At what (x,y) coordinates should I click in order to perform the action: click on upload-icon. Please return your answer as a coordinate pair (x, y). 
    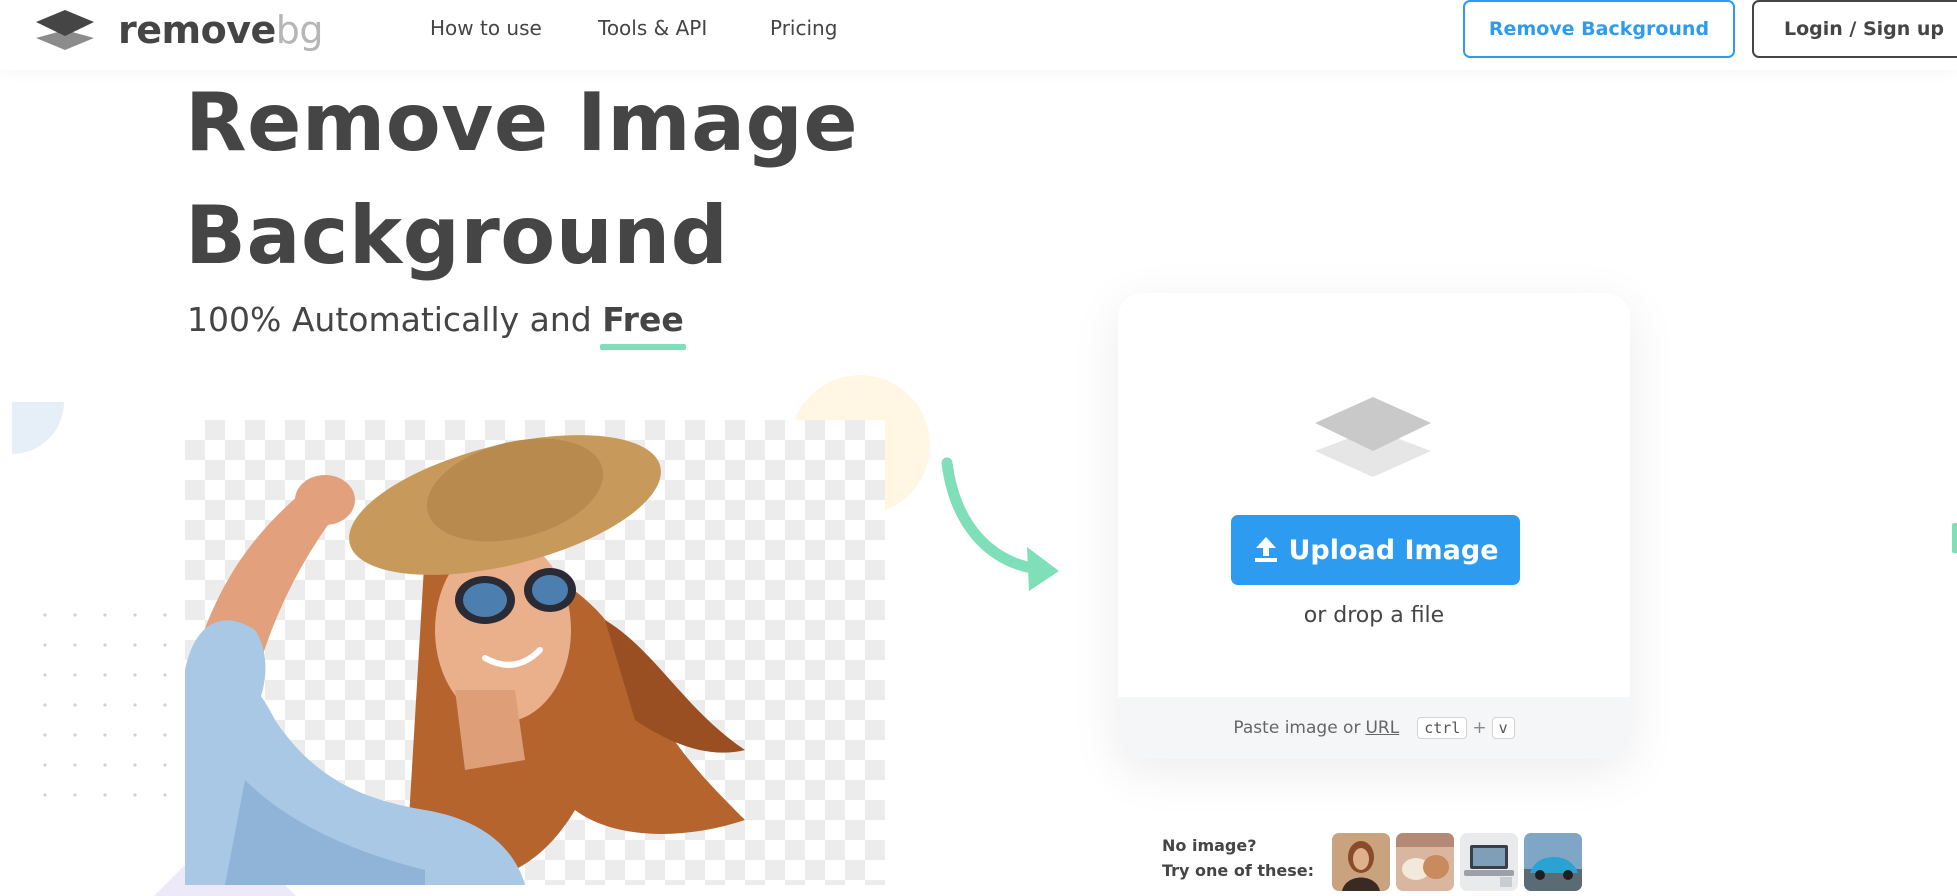
    Looking at the image, I should click on (1266, 549).